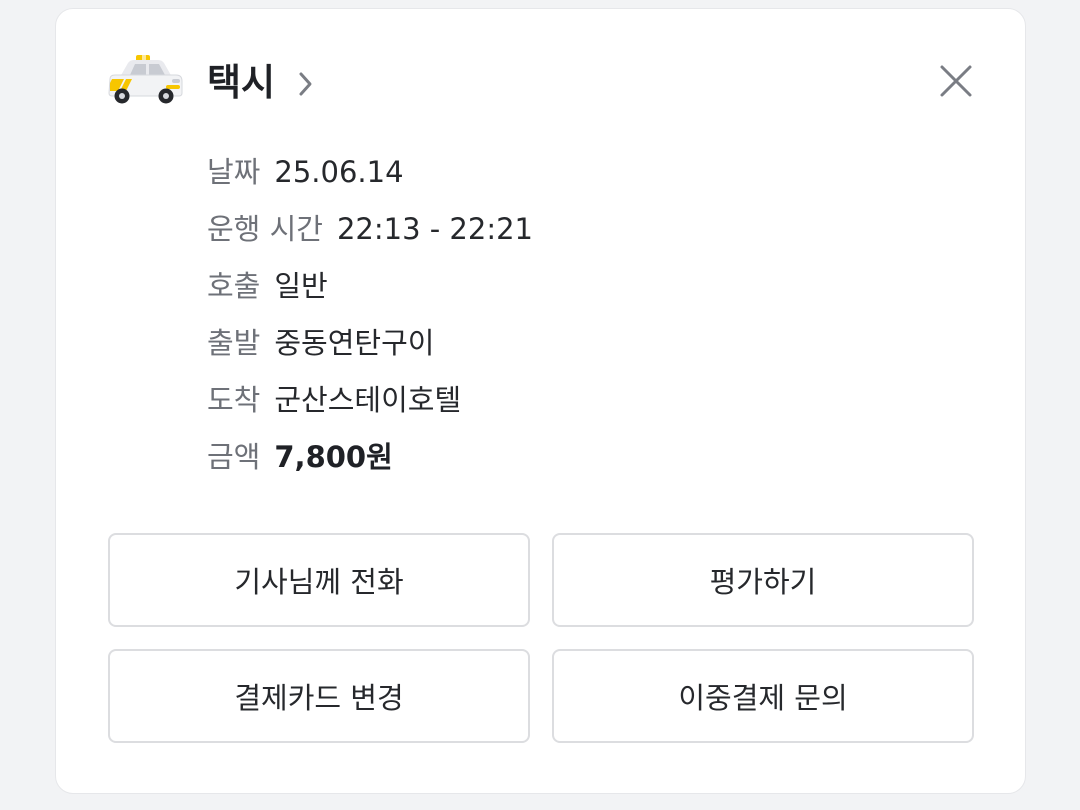 This screenshot has height=810, width=1080. I want to click on detail-row-call-type: 호출 일반, so click(370, 291).